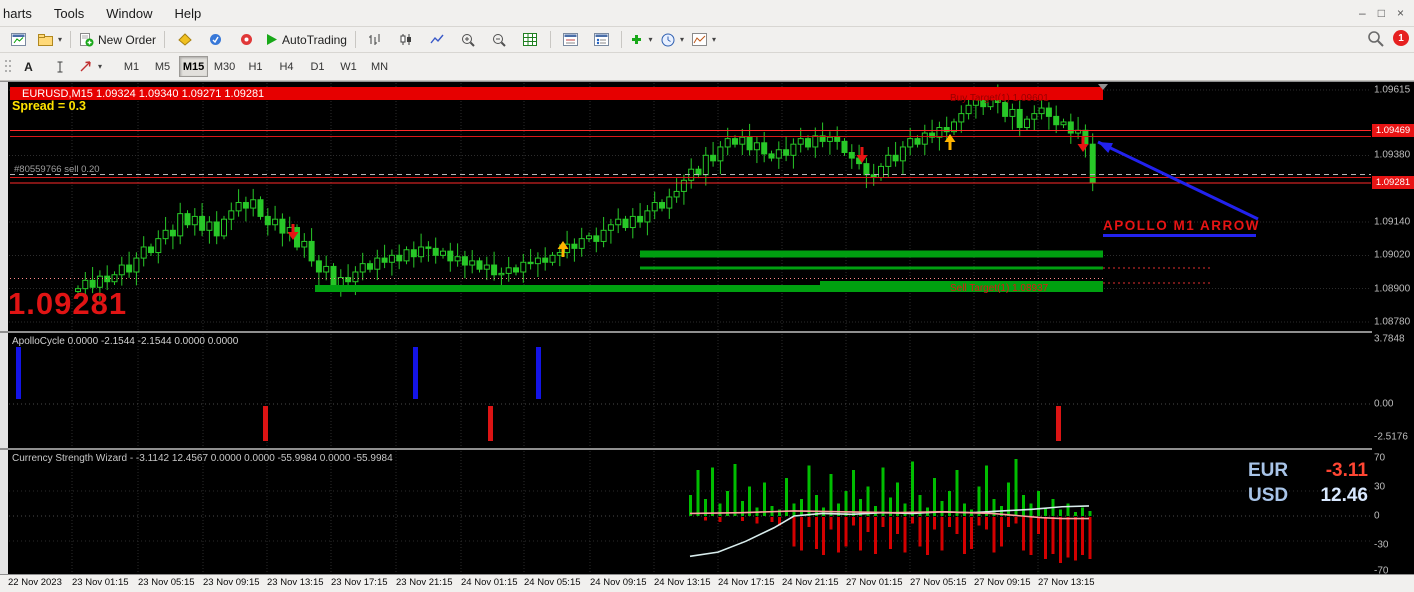  What do you see at coordinates (69, 13) in the screenshot?
I see `menu-tools: Tools` at bounding box center [69, 13].